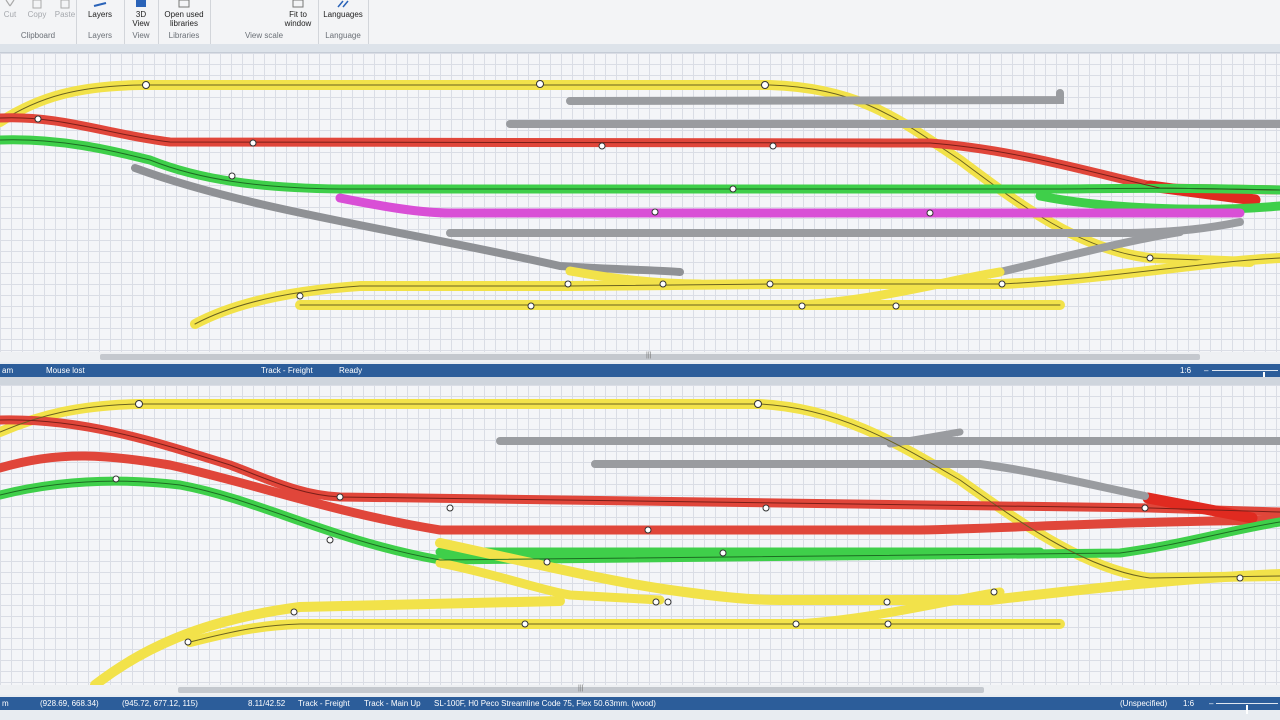  Describe the element at coordinates (100, 22) in the screenshot. I see `layers-group: Layers Layers` at that location.